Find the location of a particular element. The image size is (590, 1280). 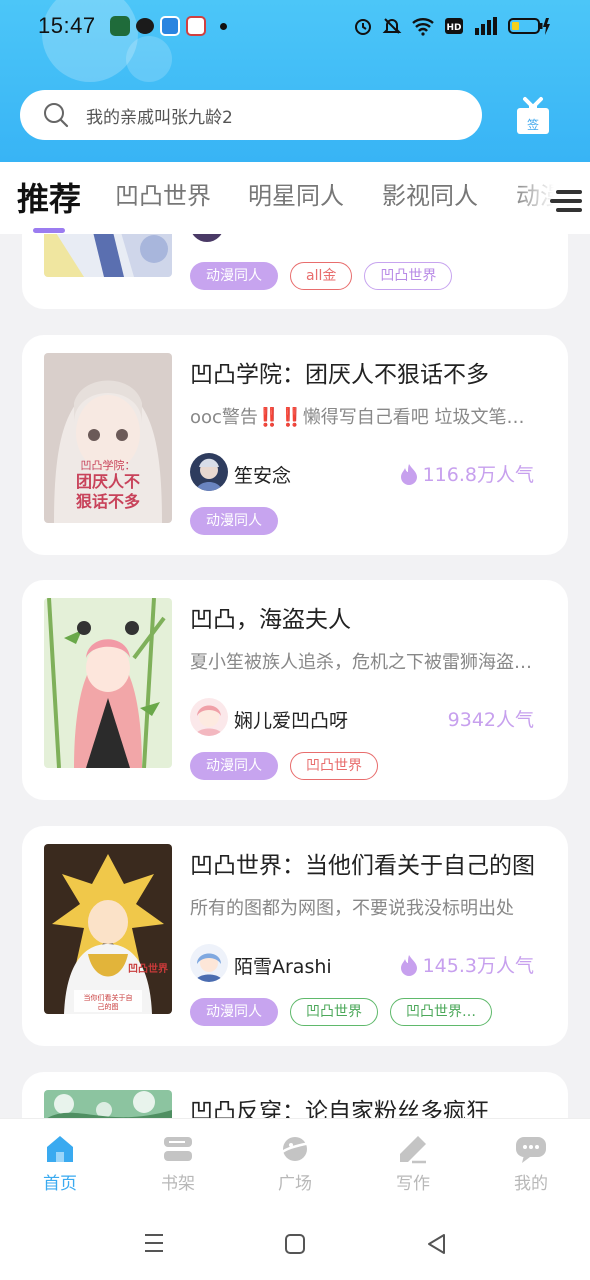

nav-plaza: 广场 is located at coordinates (295, 1163).